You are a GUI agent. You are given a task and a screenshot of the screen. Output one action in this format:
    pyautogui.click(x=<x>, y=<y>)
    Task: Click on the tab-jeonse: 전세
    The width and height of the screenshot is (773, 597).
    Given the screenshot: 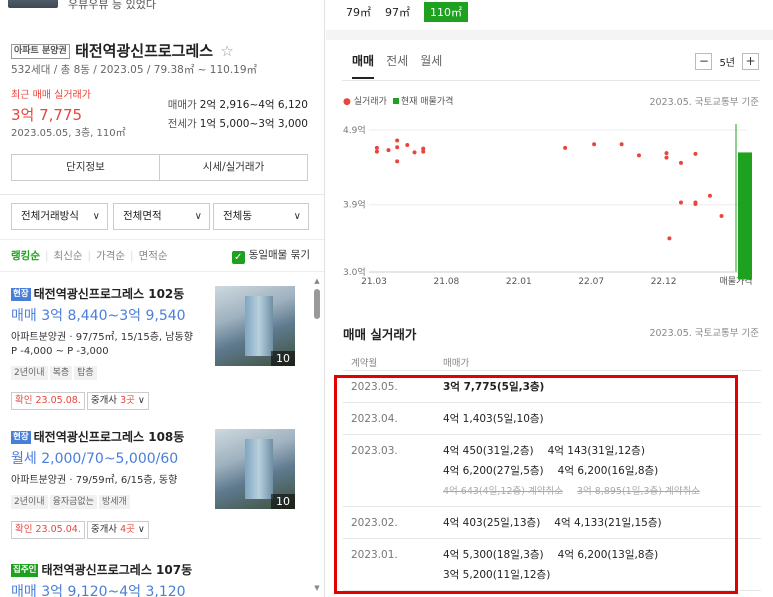 What is the action you would take?
    pyautogui.click(x=397, y=64)
    